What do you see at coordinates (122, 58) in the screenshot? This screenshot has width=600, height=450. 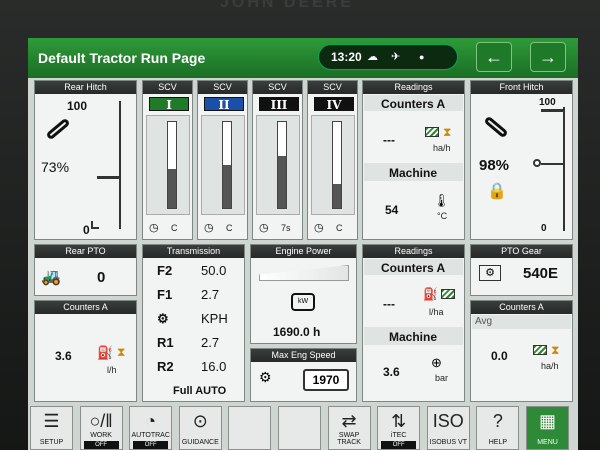 I see `page-title: Default Tractor Run Page` at bounding box center [122, 58].